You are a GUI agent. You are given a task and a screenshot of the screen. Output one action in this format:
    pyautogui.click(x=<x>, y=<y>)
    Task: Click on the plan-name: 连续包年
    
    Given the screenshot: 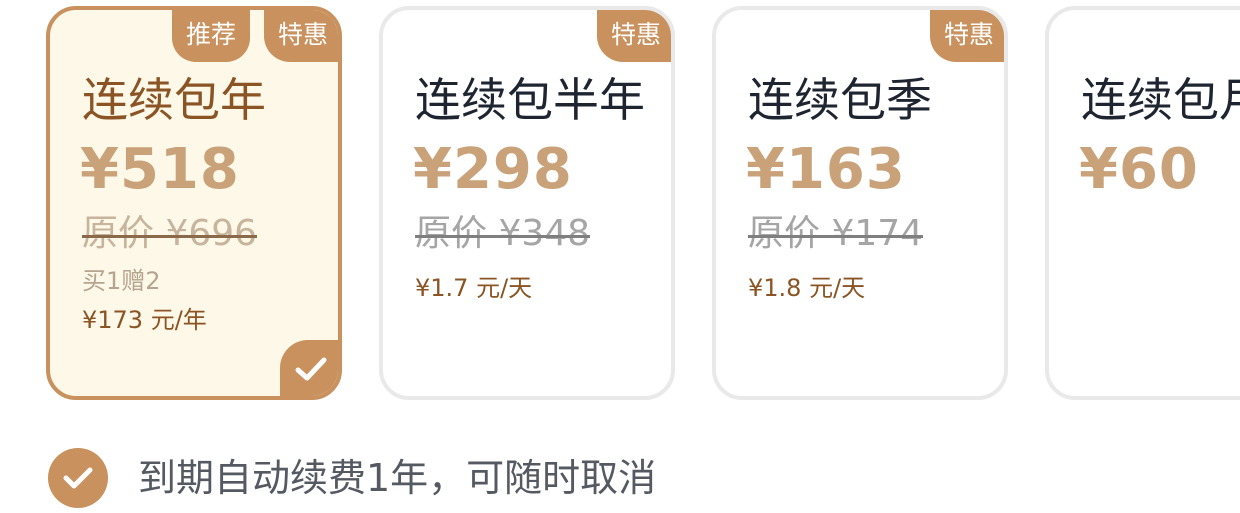 What is the action you would take?
    pyautogui.click(x=174, y=100)
    